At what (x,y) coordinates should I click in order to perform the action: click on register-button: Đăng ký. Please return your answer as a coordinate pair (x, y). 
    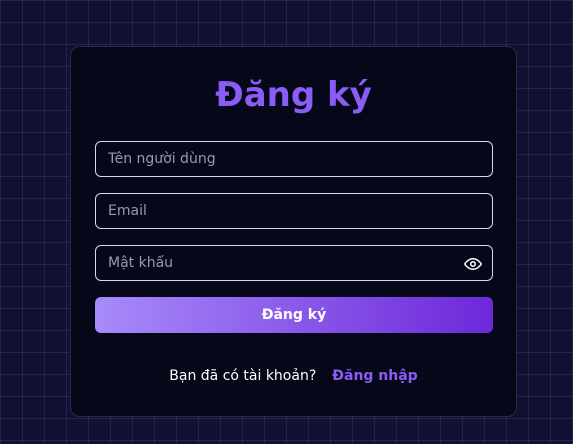
    Looking at the image, I should click on (294, 315).